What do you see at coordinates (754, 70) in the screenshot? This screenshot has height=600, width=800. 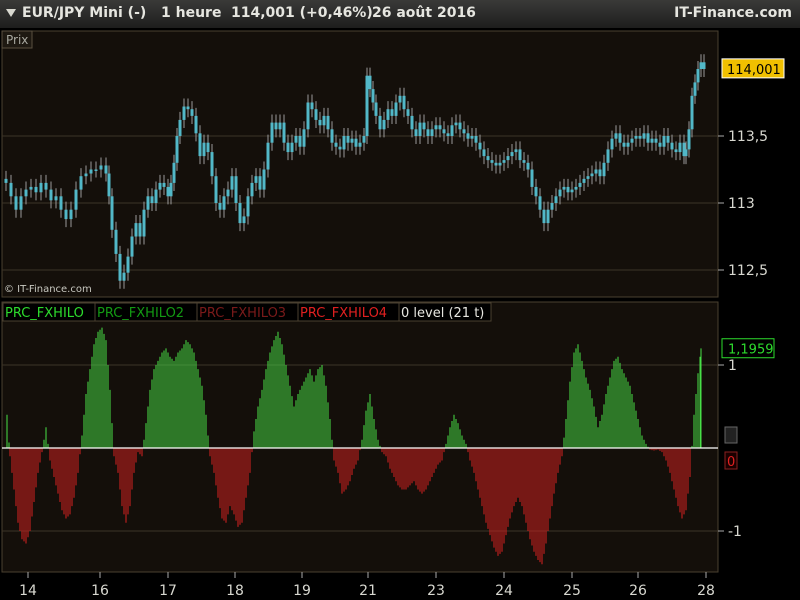 I see `last-price-label: 114,001` at bounding box center [754, 70].